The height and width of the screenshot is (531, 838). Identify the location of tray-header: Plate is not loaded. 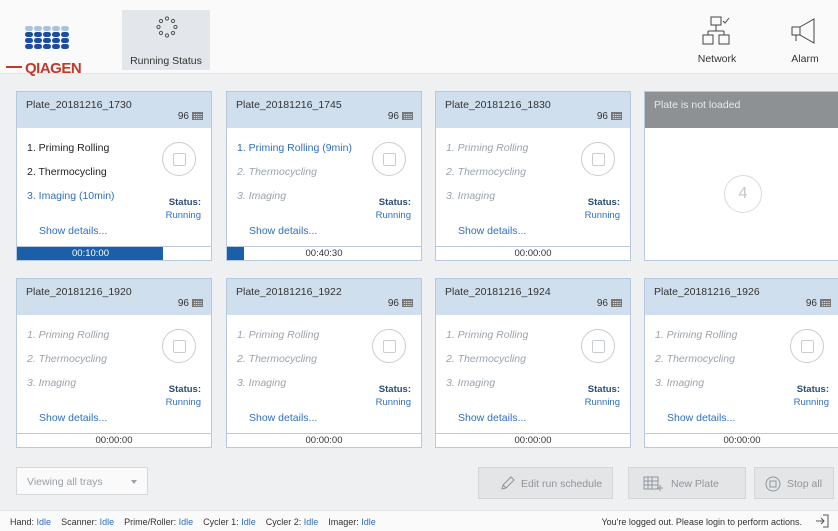
(741, 110).